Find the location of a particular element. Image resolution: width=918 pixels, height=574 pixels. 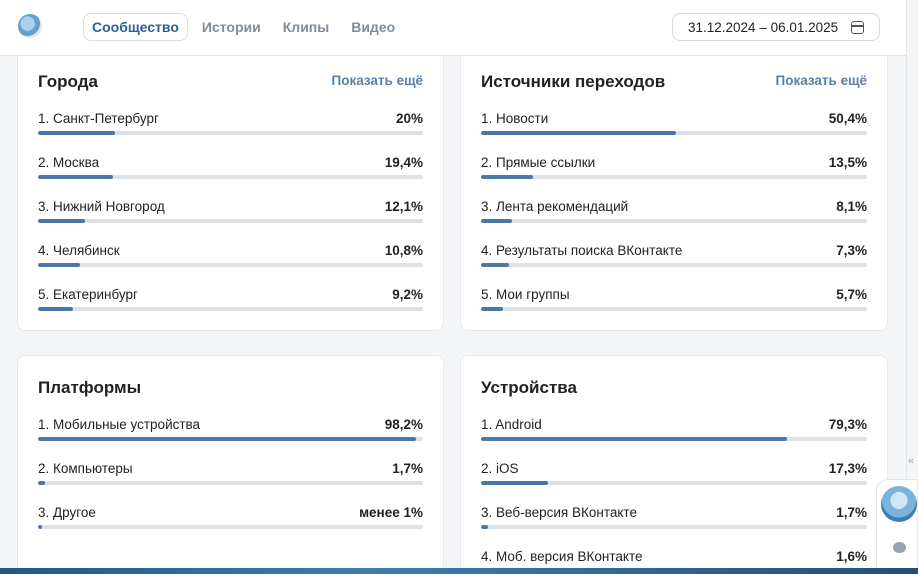

stat-label: 2. Компьютеры is located at coordinates (85, 468).